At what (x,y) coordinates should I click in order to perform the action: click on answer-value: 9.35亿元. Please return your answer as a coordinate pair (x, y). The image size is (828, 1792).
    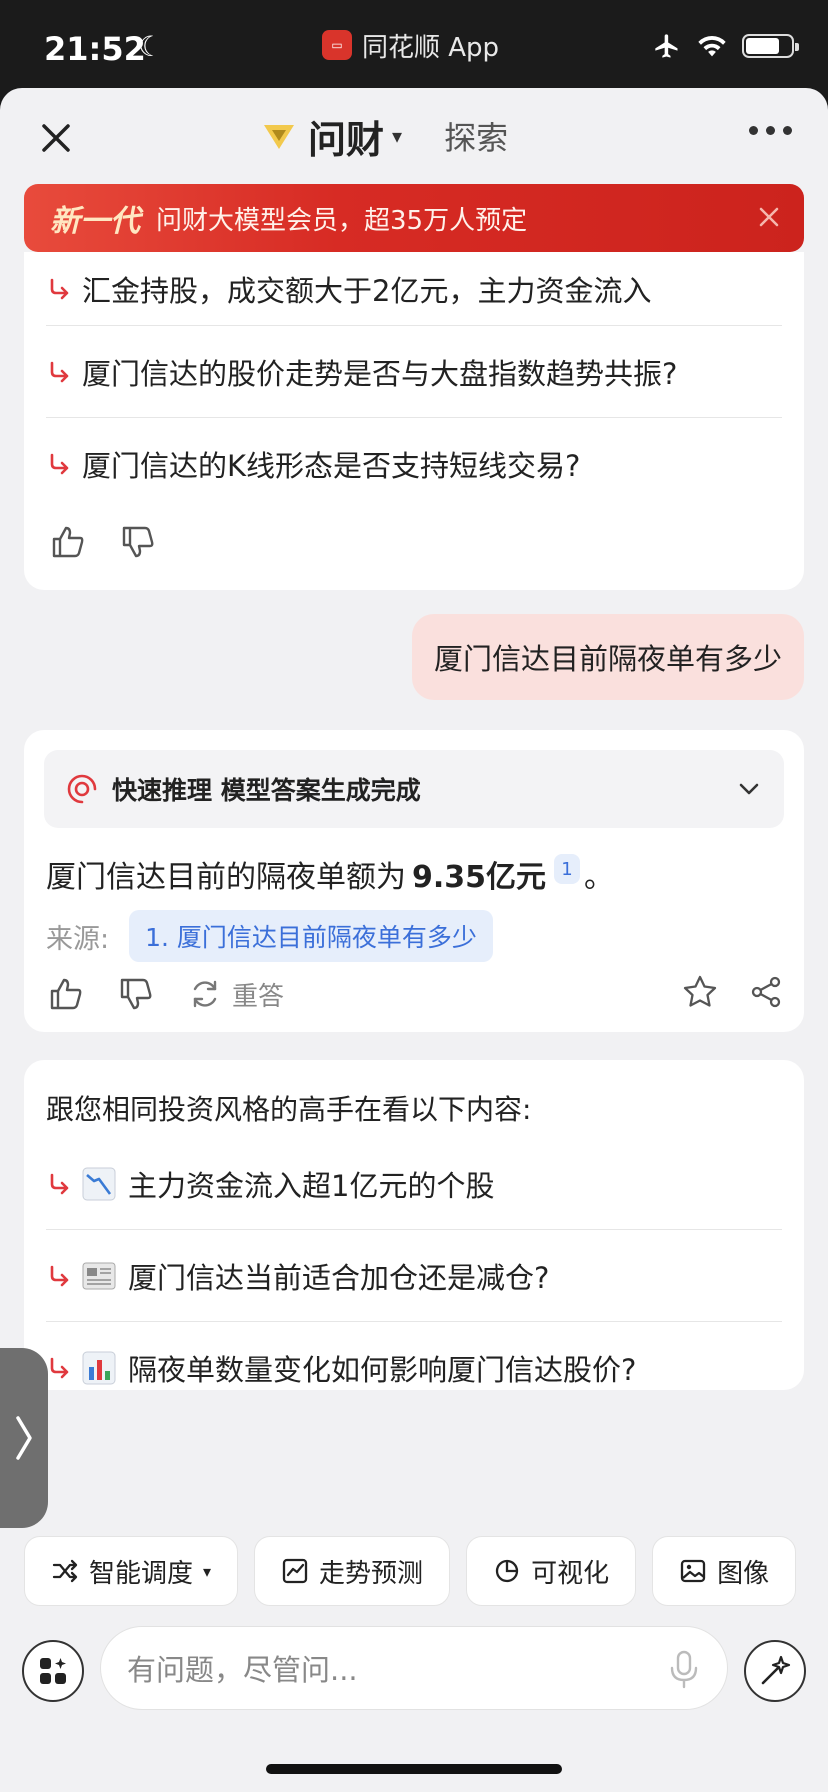
    Looking at the image, I should click on (479, 877).